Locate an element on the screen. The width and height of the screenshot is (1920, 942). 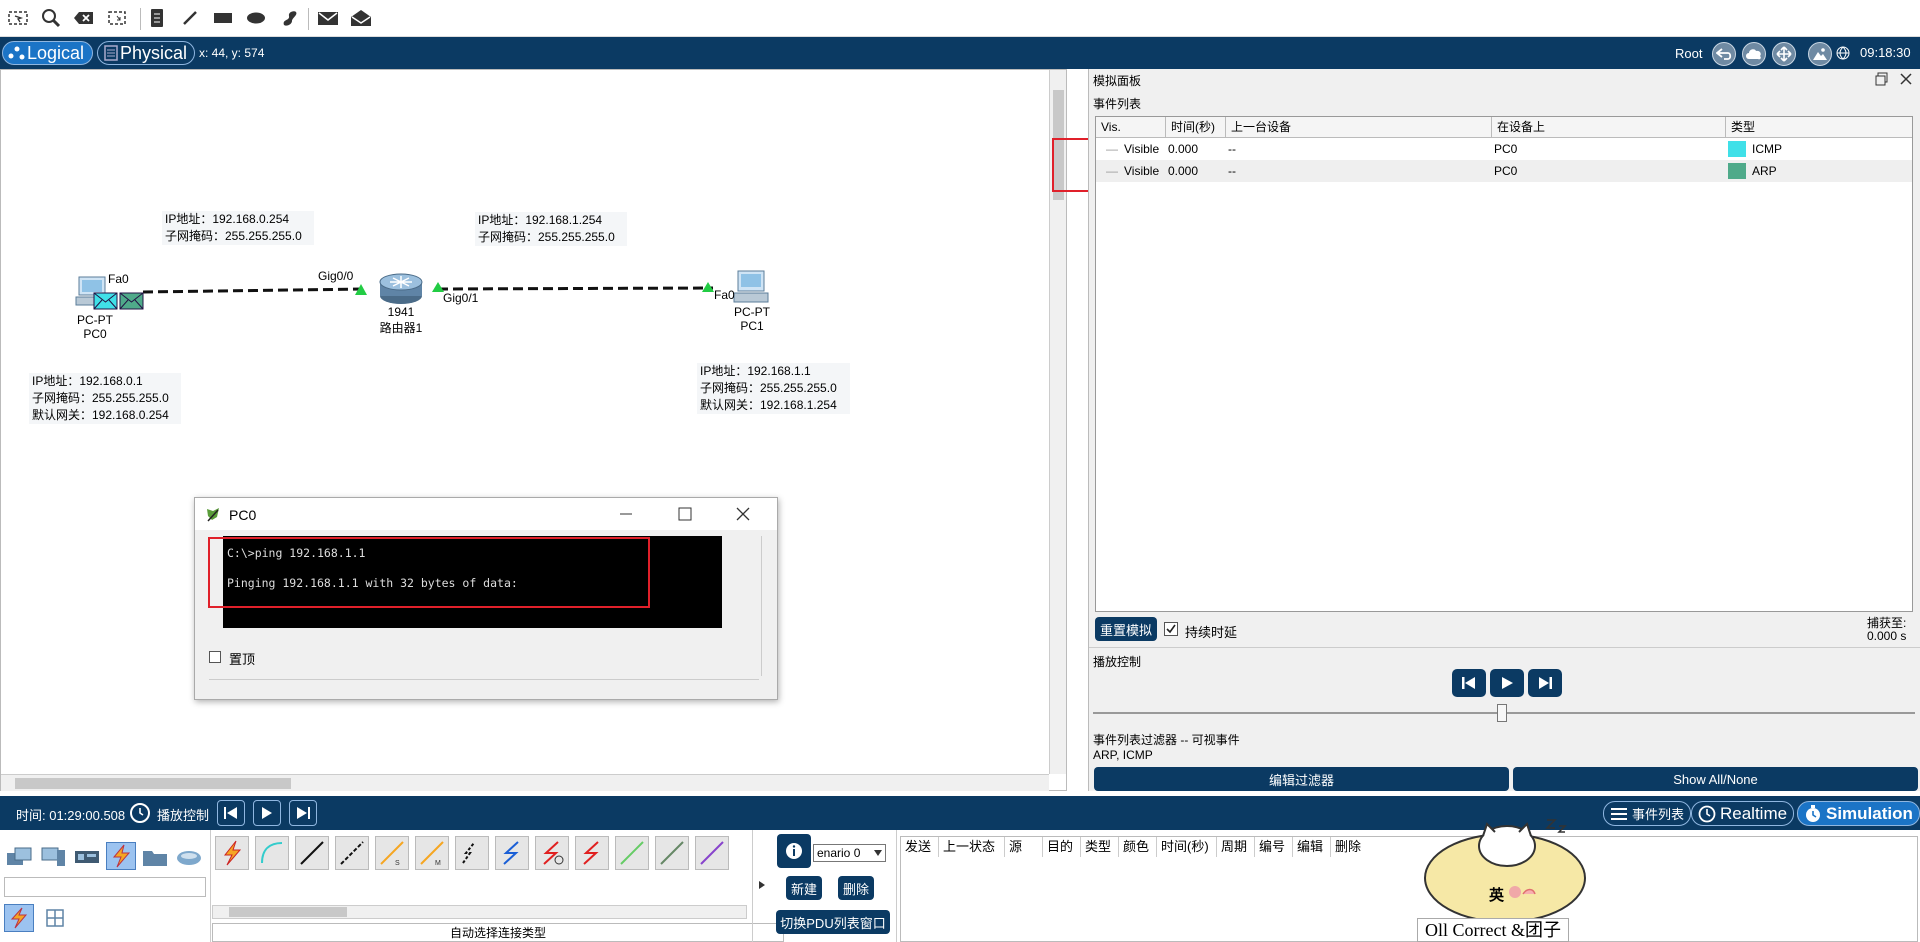
wireless-cable-icon is located at coordinates (712, 853).